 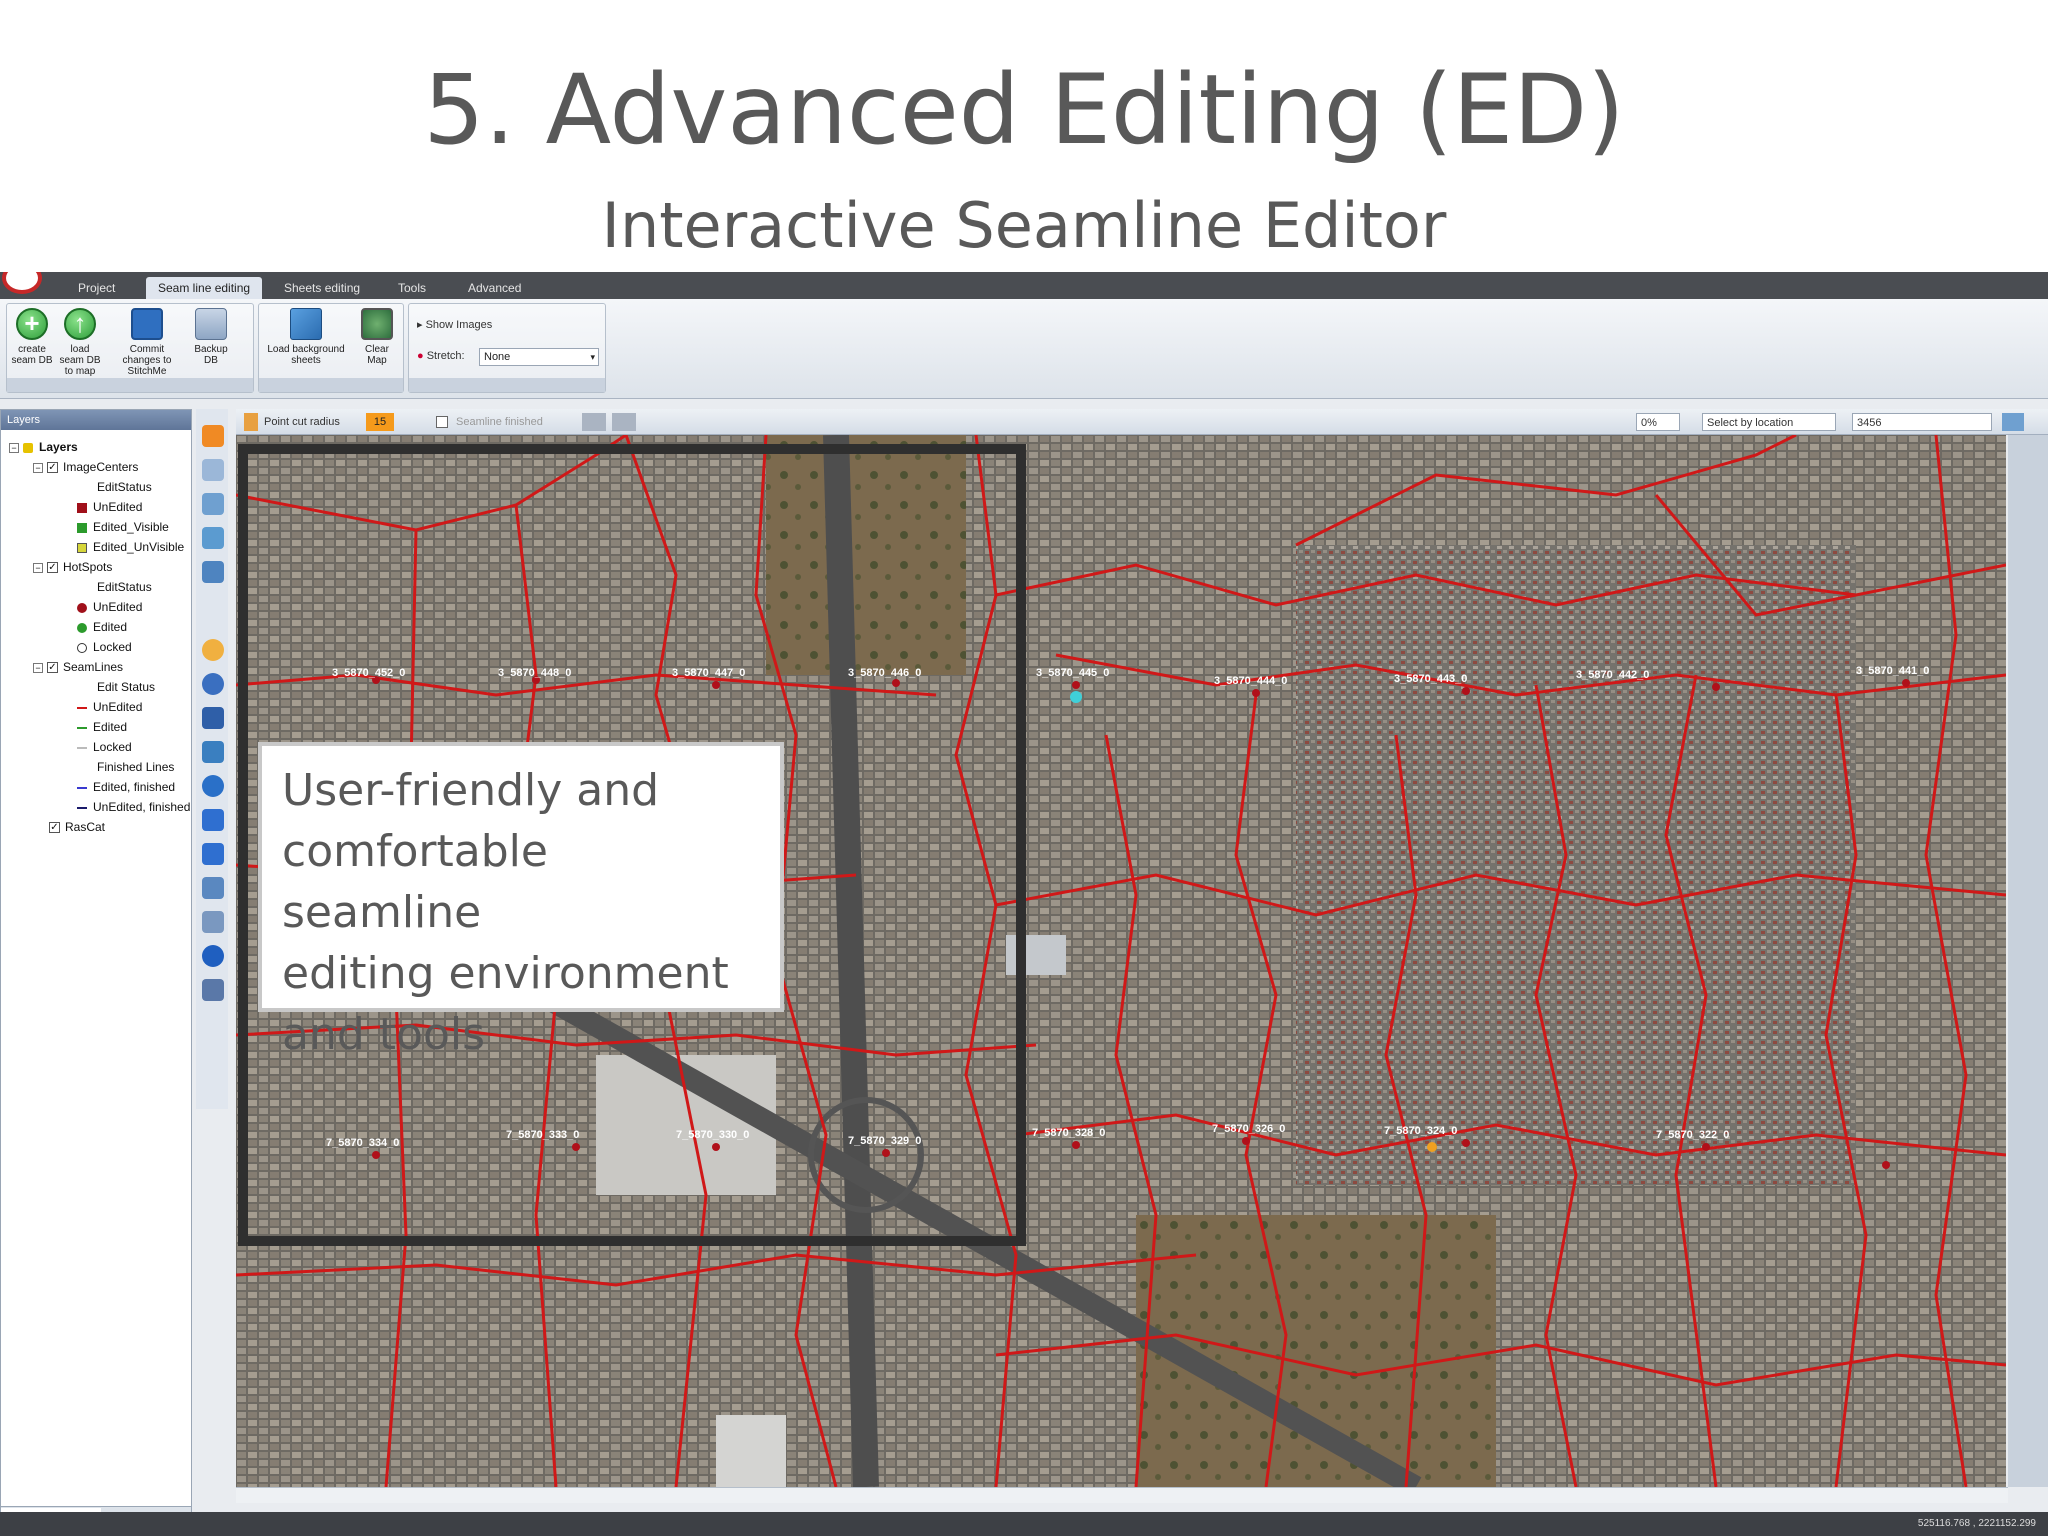 I want to click on commit-changes-button: Commit changes to StitchMe, so click(x=147, y=343).